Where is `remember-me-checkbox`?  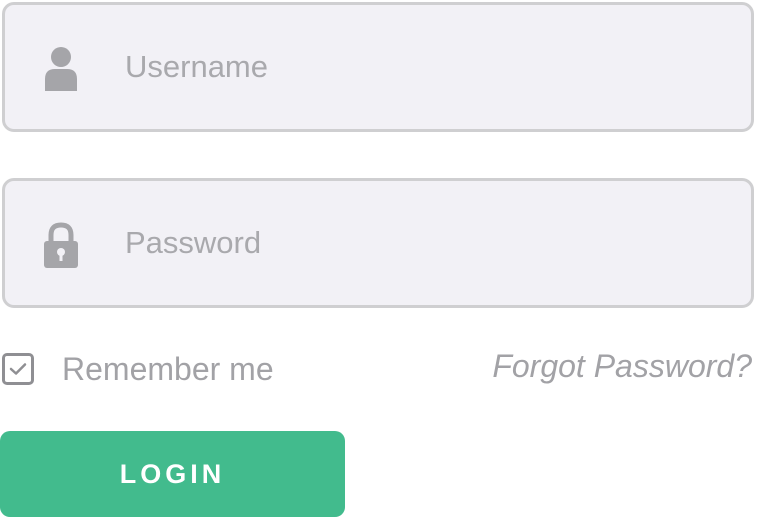
remember-me-checkbox is located at coordinates (18, 369).